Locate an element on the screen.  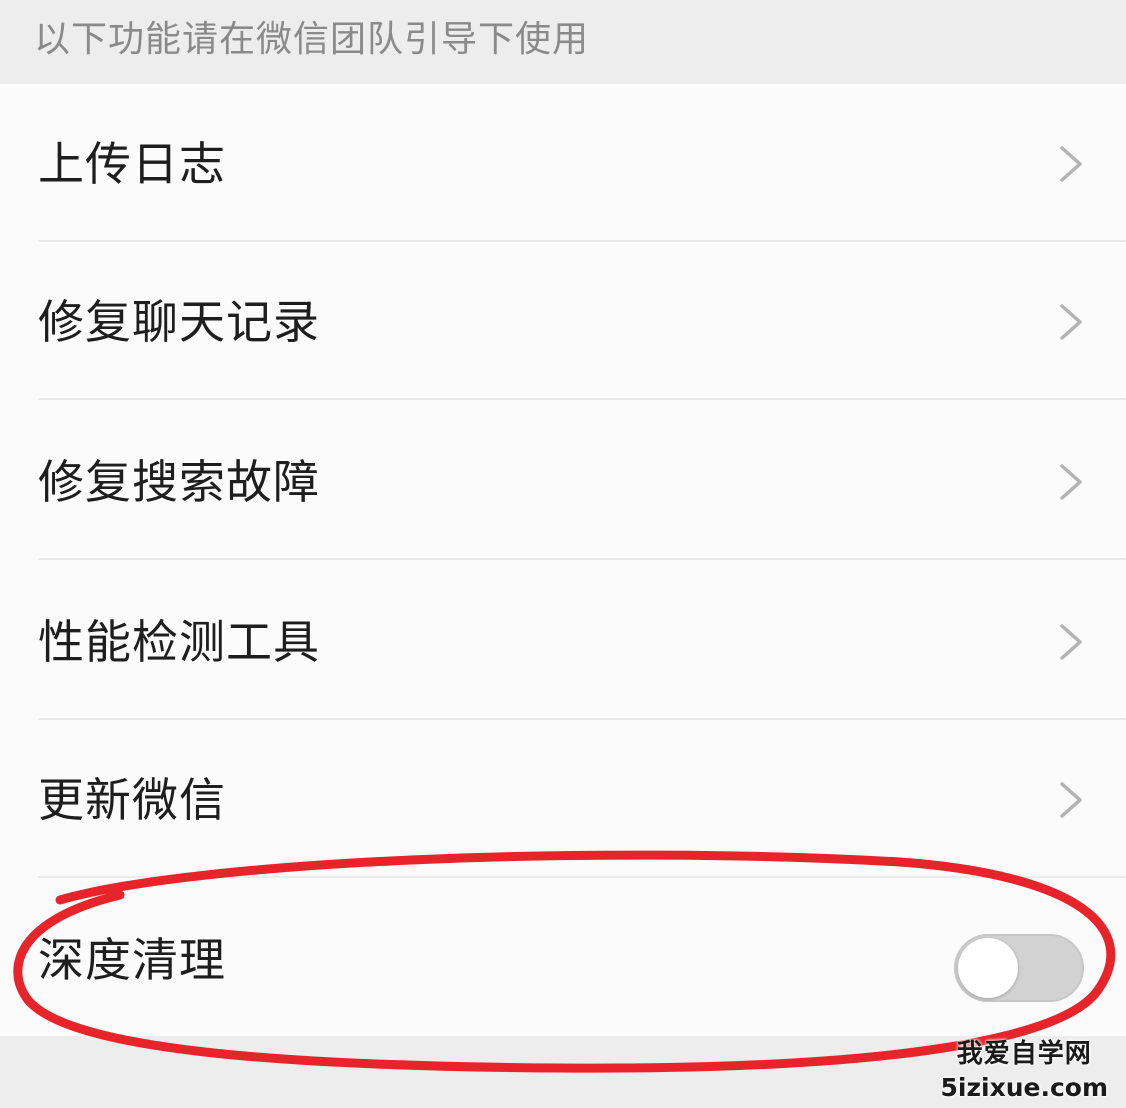
list-item-label: 上传日志 is located at coordinates (132, 164).